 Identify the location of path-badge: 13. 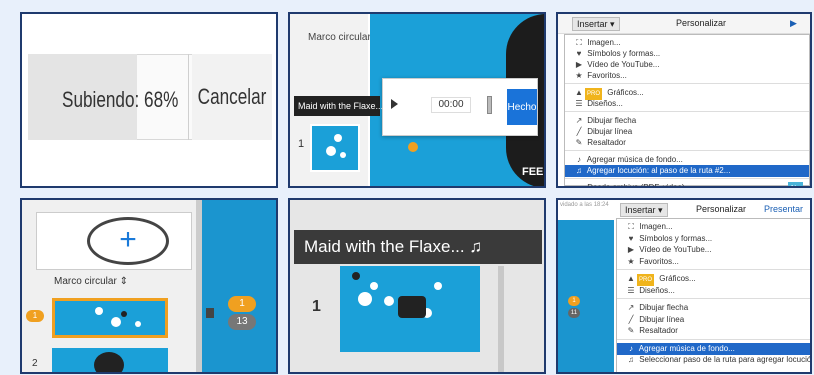
(242, 322).